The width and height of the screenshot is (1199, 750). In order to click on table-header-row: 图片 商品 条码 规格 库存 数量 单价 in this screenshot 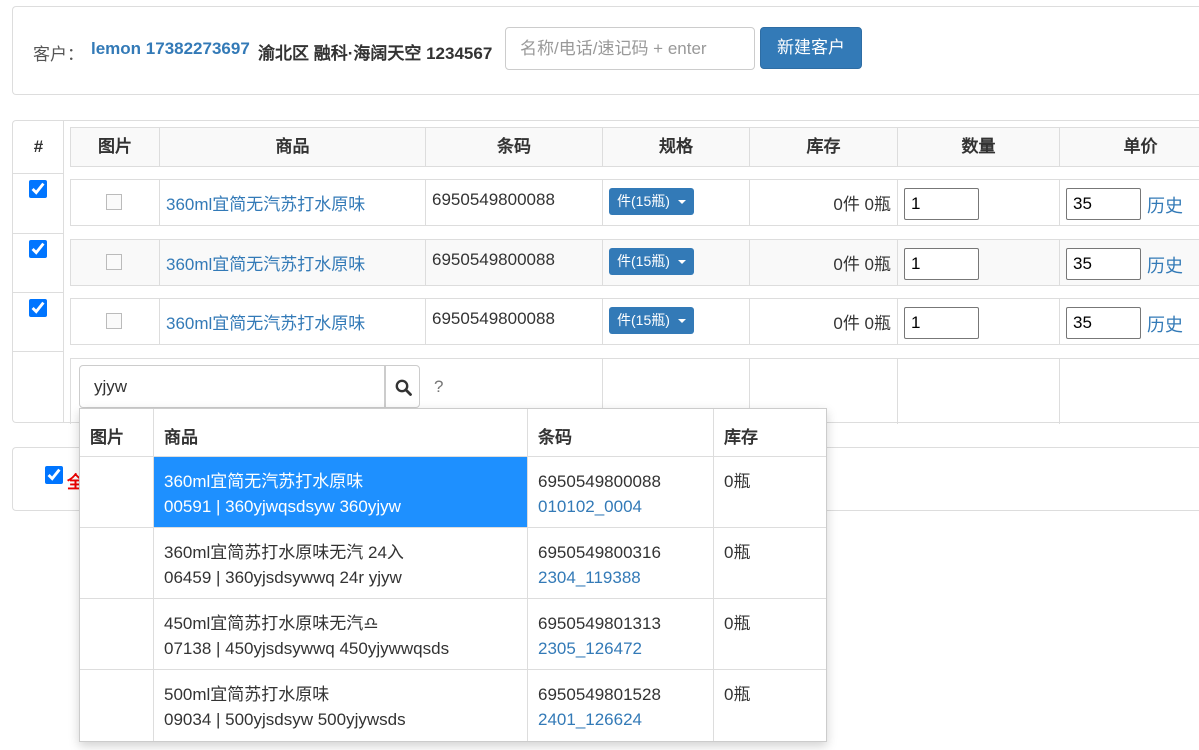, I will do `click(634, 147)`.